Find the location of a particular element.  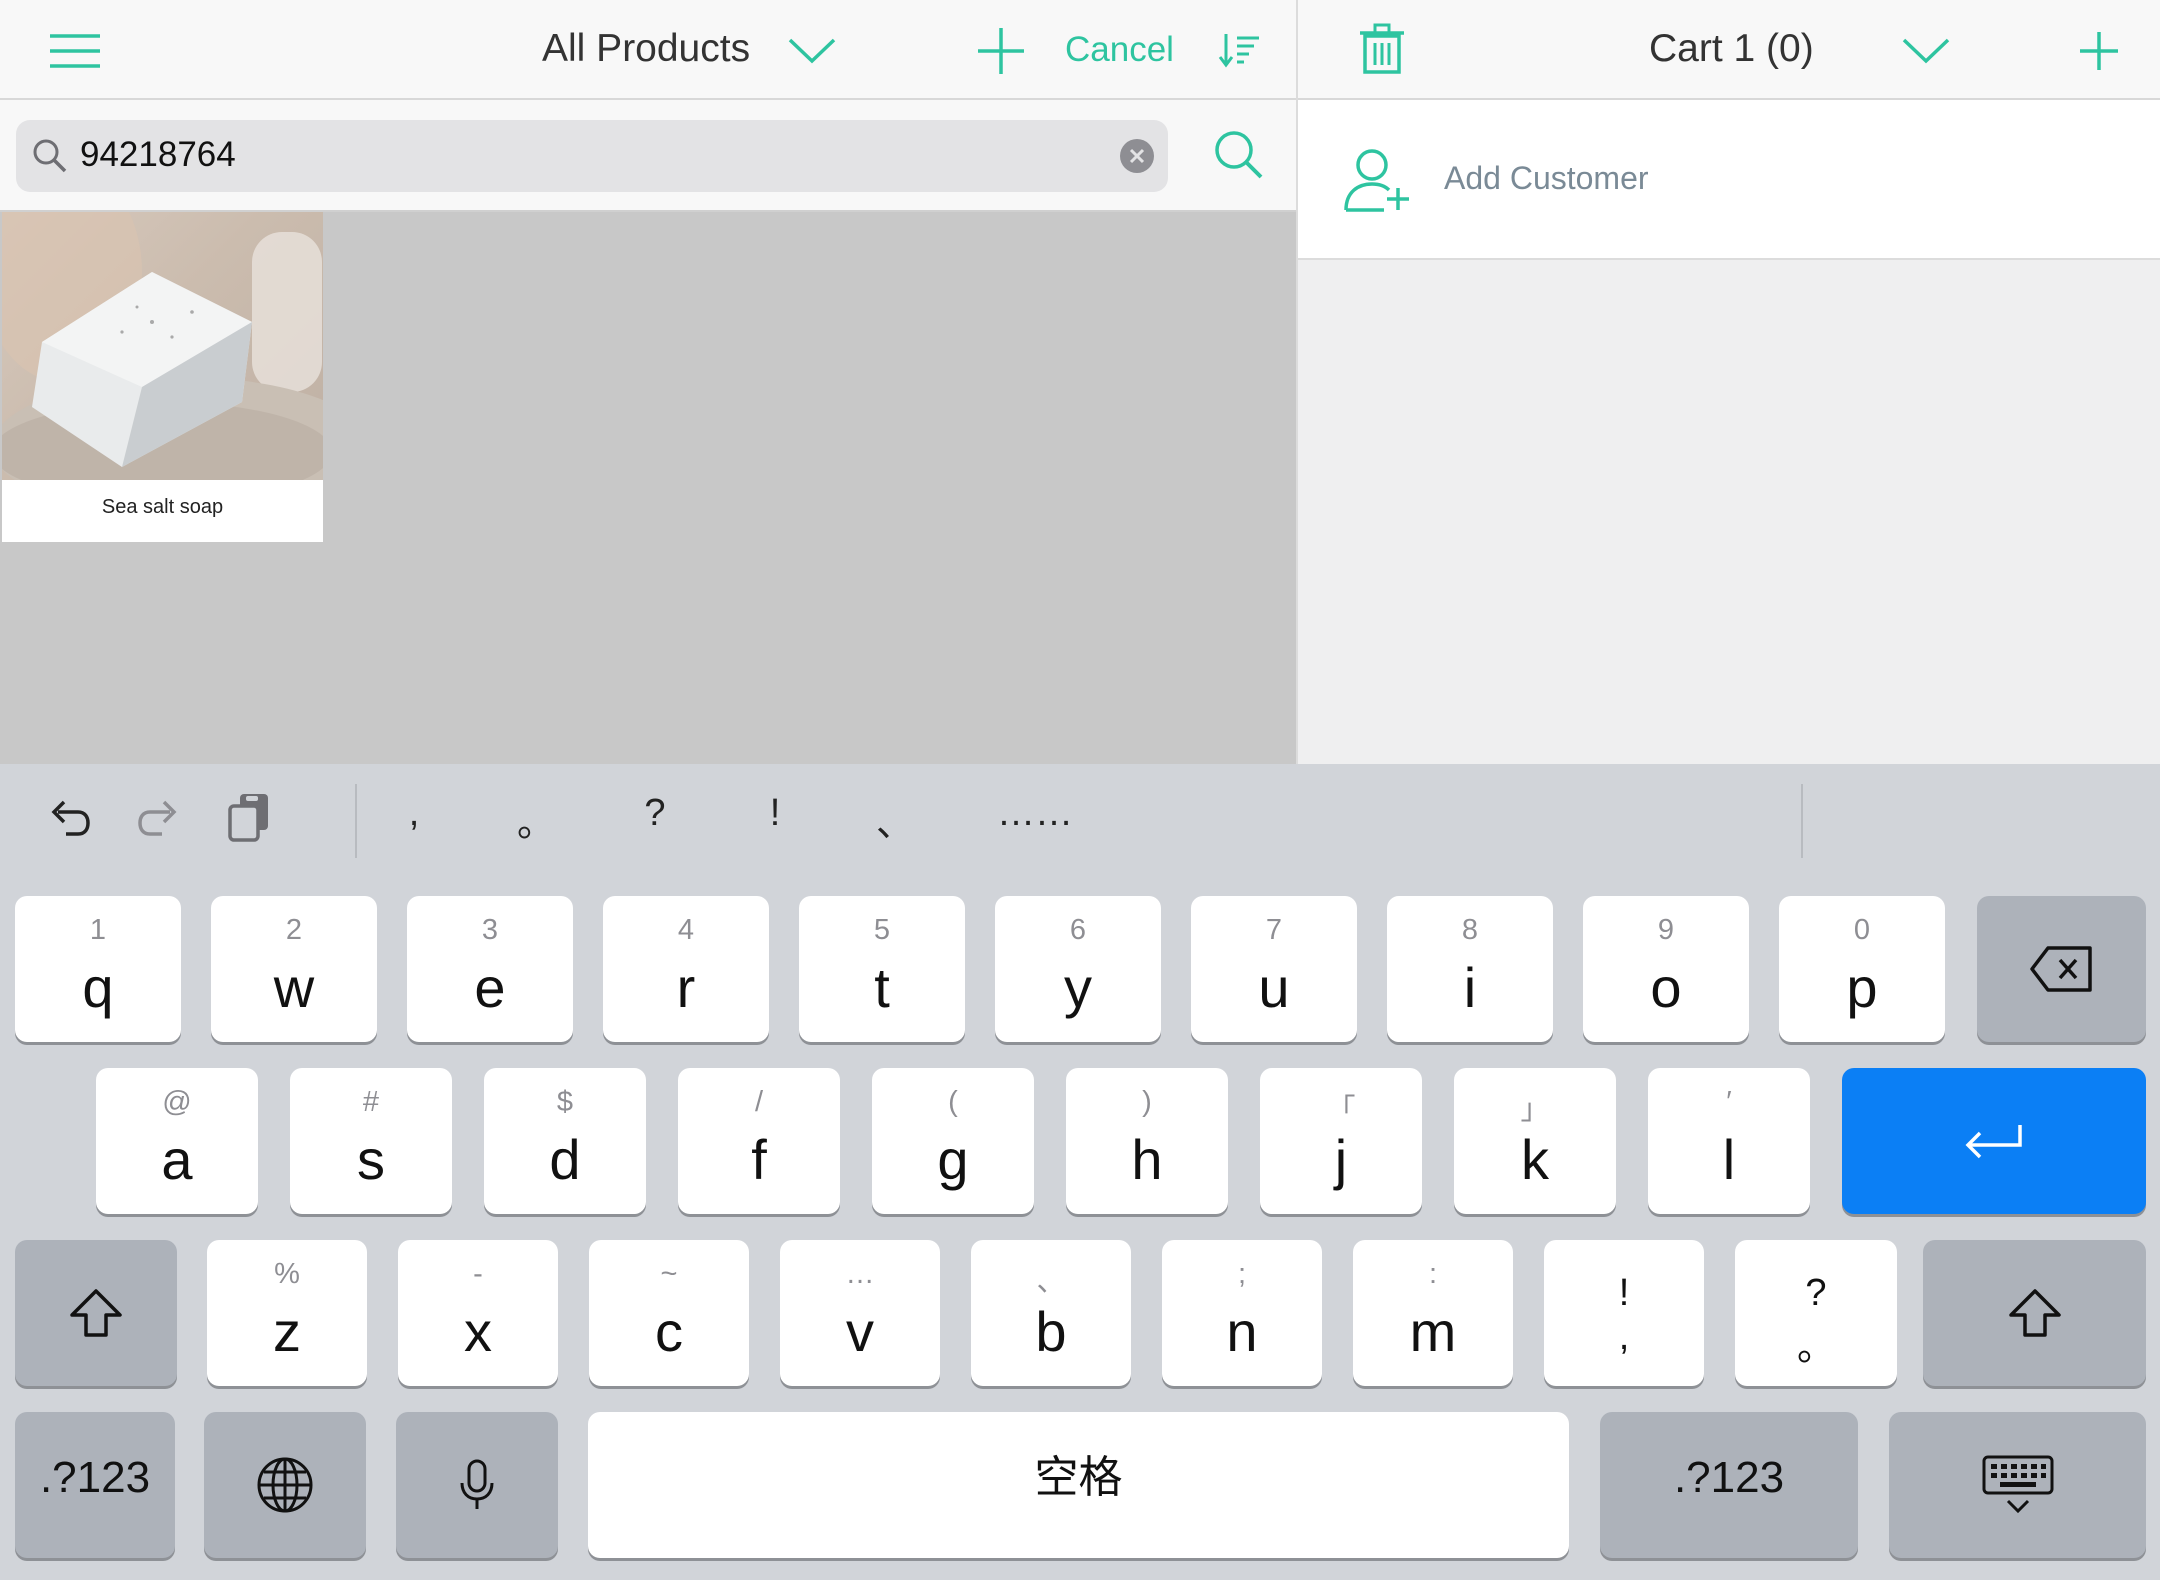

undo-icon is located at coordinates (69, 818).